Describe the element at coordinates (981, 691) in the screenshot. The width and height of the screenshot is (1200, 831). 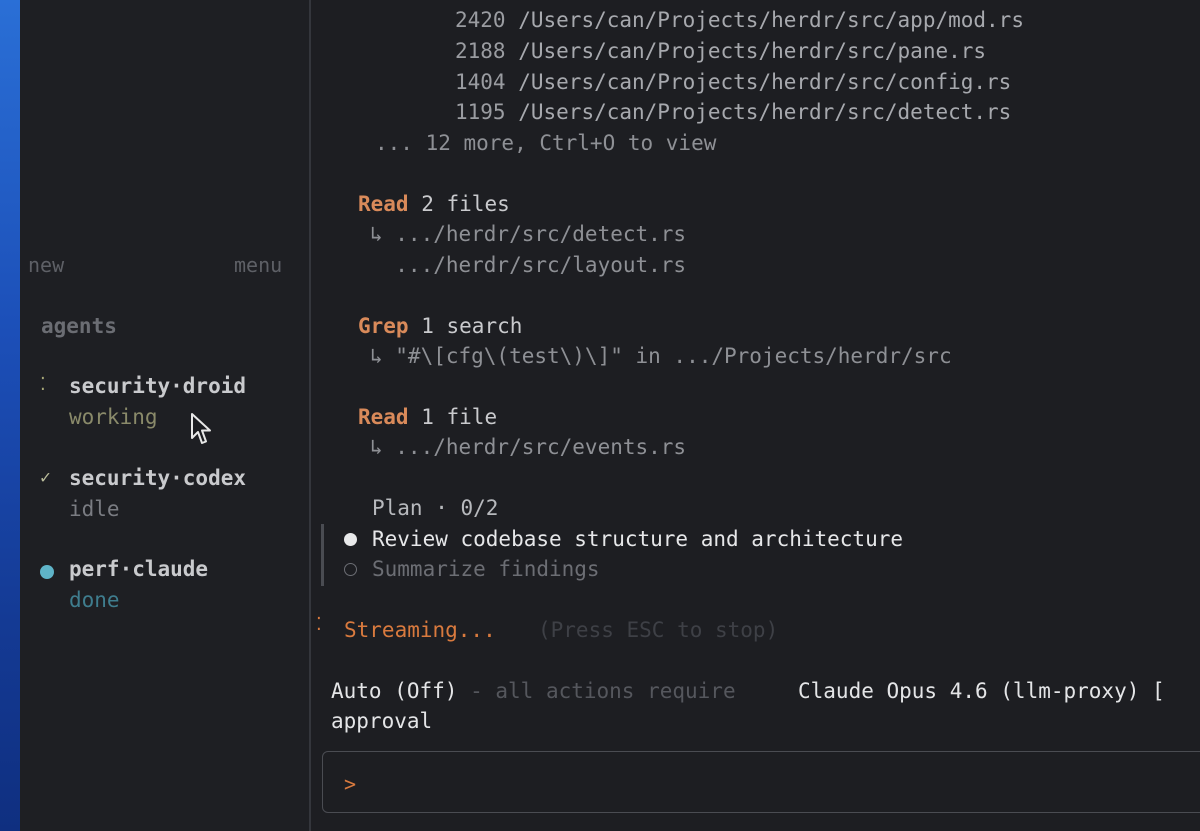
I see `model-selector: Claude Opus 4.6 (llm-proxy) [` at that location.